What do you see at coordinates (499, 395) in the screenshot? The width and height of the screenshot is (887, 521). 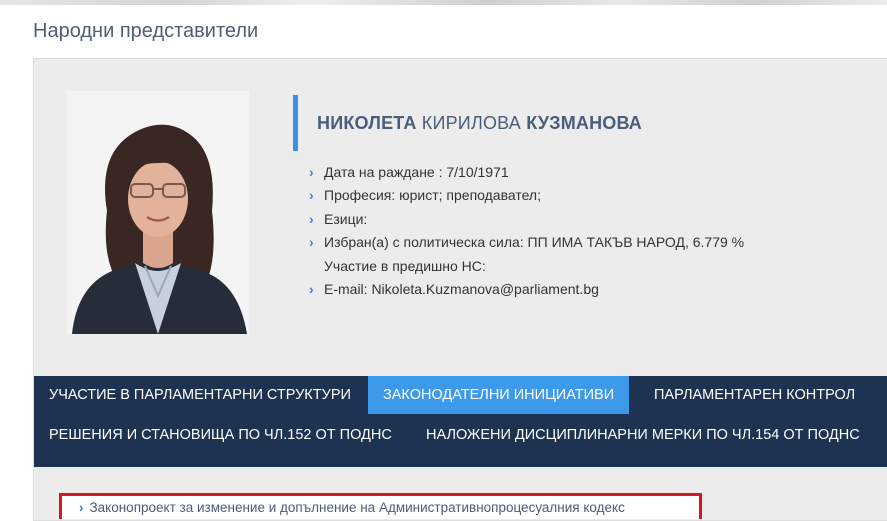 I see `tab-legislative-initiatives: Законодателни инициативи` at bounding box center [499, 395].